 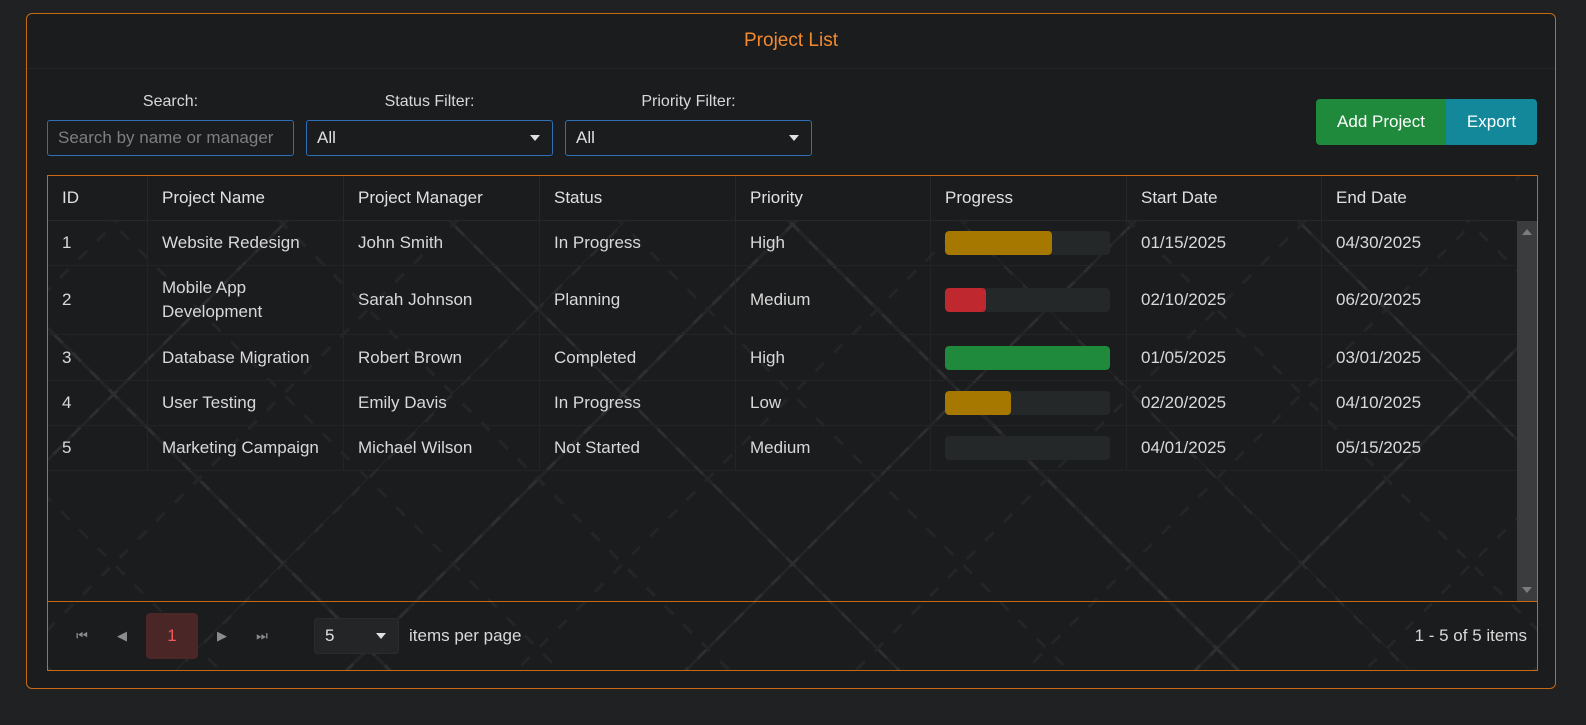 What do you see at coordinates (98, 198) in the screenshot?
I see `column-header-id: ID` at bounding box center [98, 198].